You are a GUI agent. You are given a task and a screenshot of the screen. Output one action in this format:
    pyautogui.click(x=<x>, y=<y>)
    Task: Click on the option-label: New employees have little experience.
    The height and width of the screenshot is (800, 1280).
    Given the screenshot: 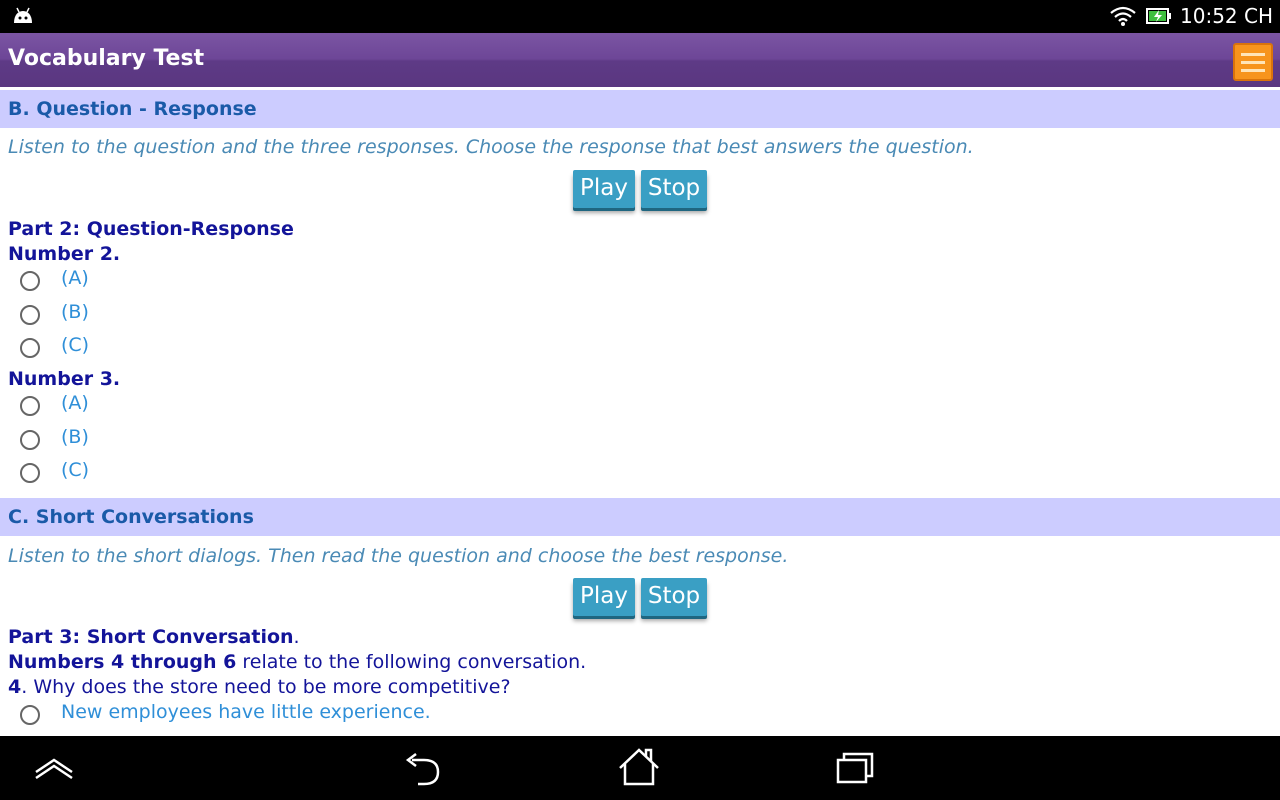 What is the action you would take?
    pyautogui.click(x=246, y=712)
    